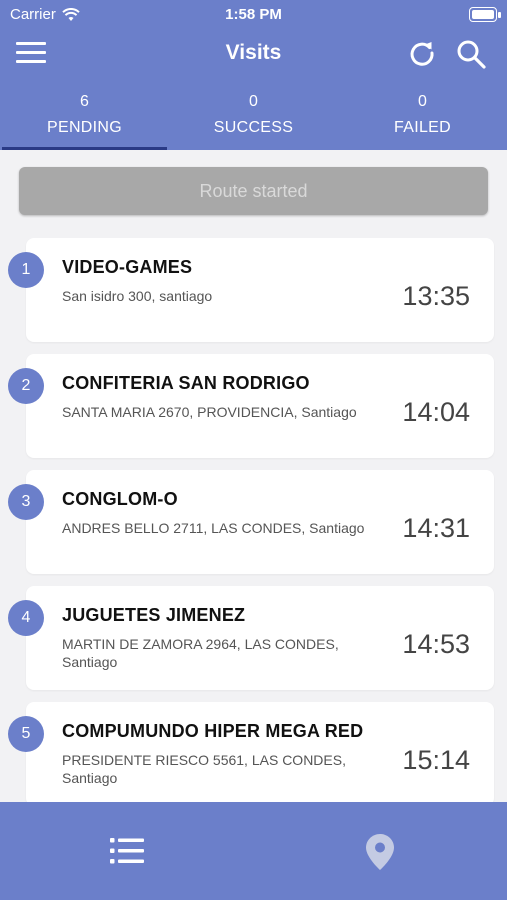  What do you see at coordinates (422, 127) in the screenshot?
I see `tab-failed-label: FAILED` at bounding box center [422, 127].